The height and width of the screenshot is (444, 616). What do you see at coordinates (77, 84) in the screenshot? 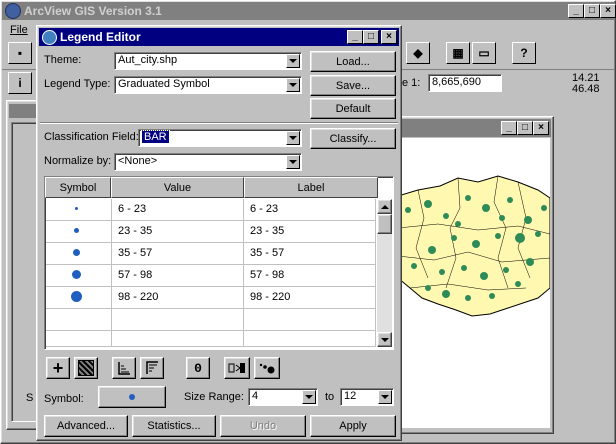
I see `legend-type-label: Legend Type:` at bounding box center [77, 84].